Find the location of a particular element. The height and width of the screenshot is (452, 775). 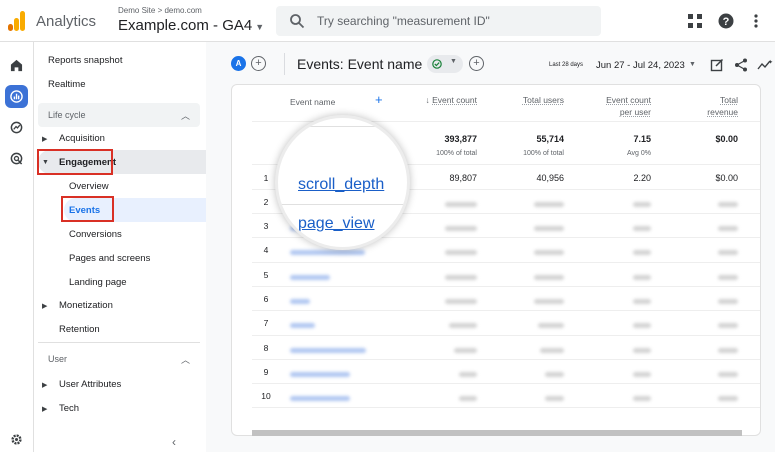

add-filter-icon: + is located at coordinates (476, 63).